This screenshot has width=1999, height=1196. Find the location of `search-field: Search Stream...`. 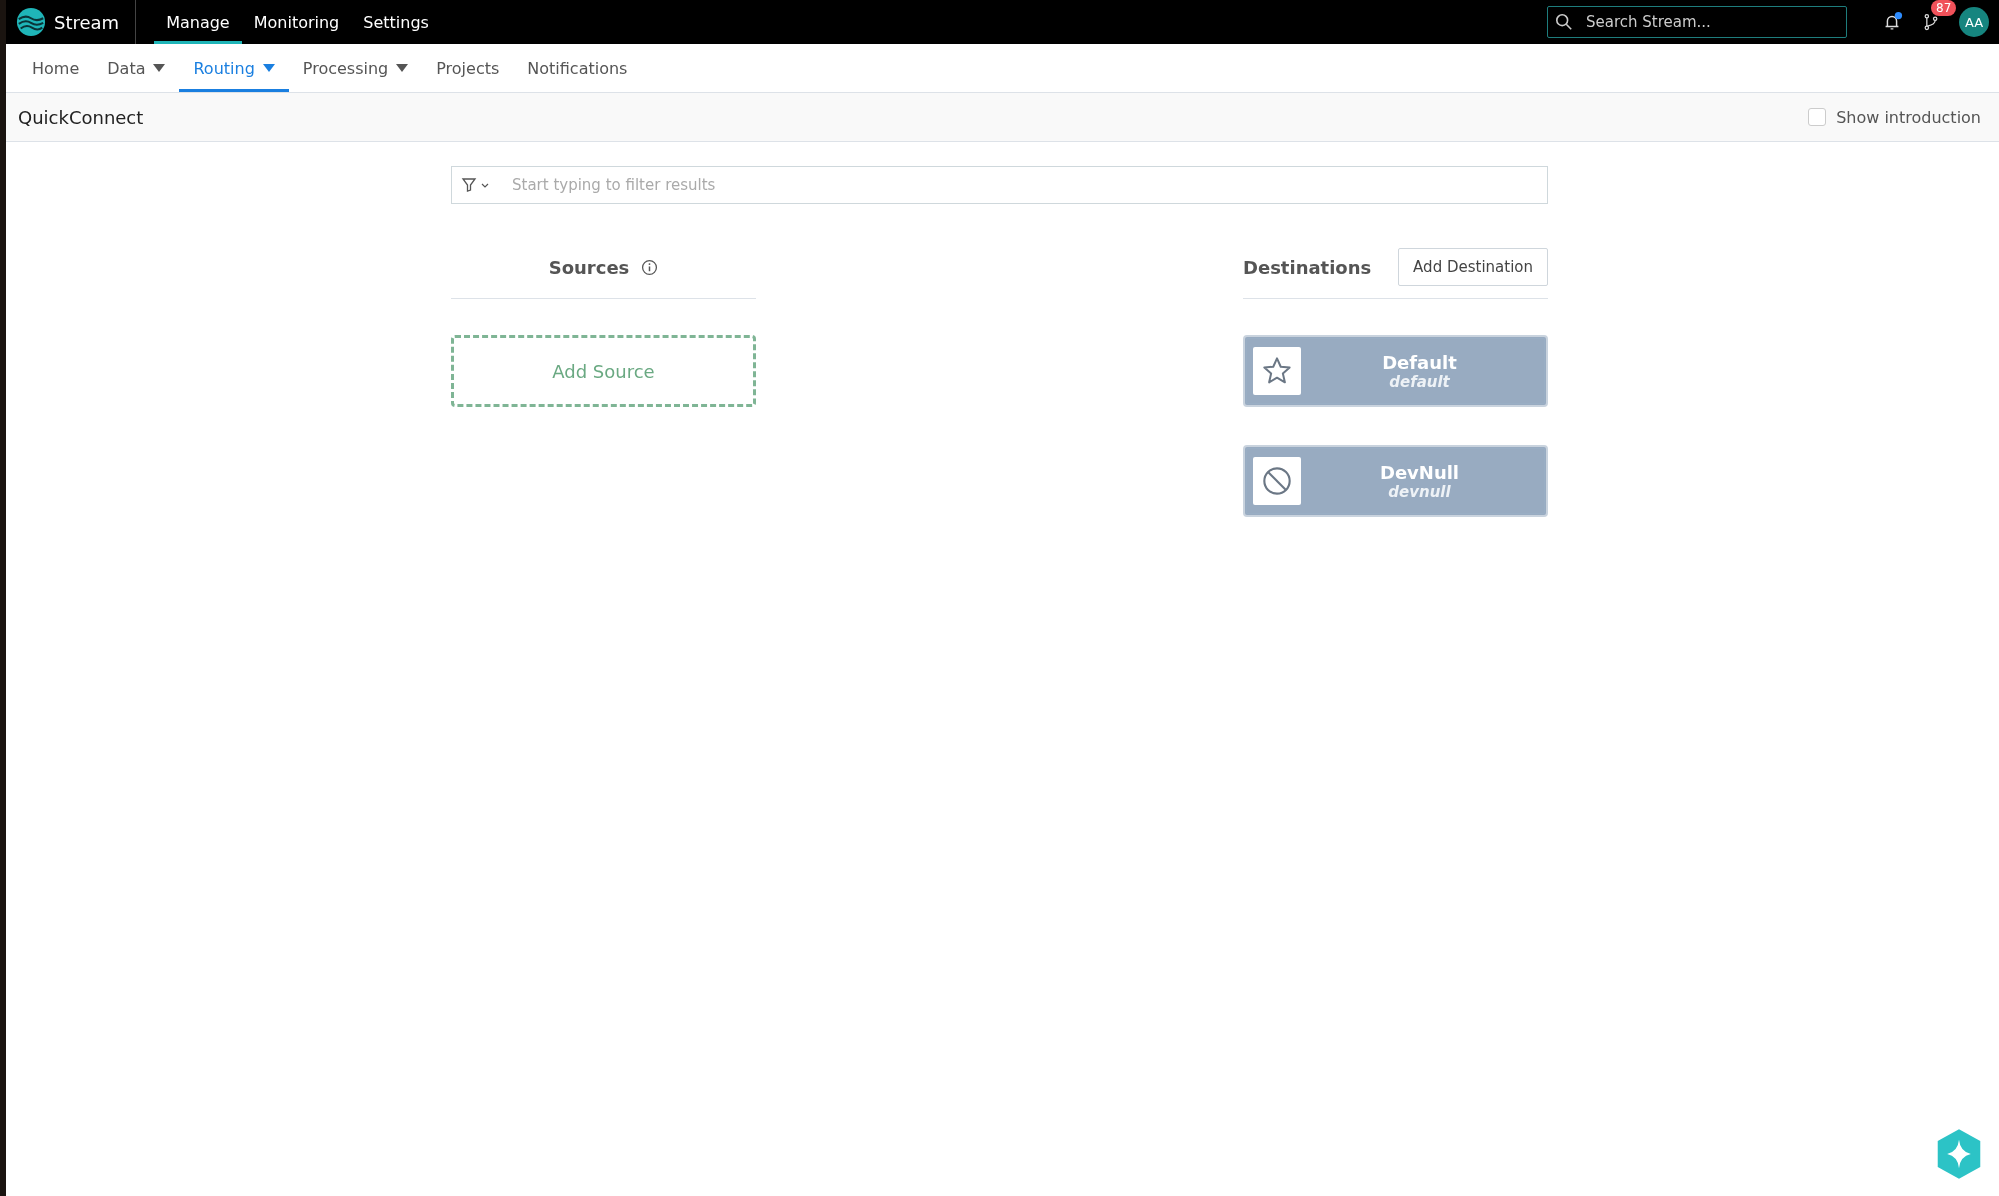

search-field: Search Stream... is located at coordinates (1697, 22).